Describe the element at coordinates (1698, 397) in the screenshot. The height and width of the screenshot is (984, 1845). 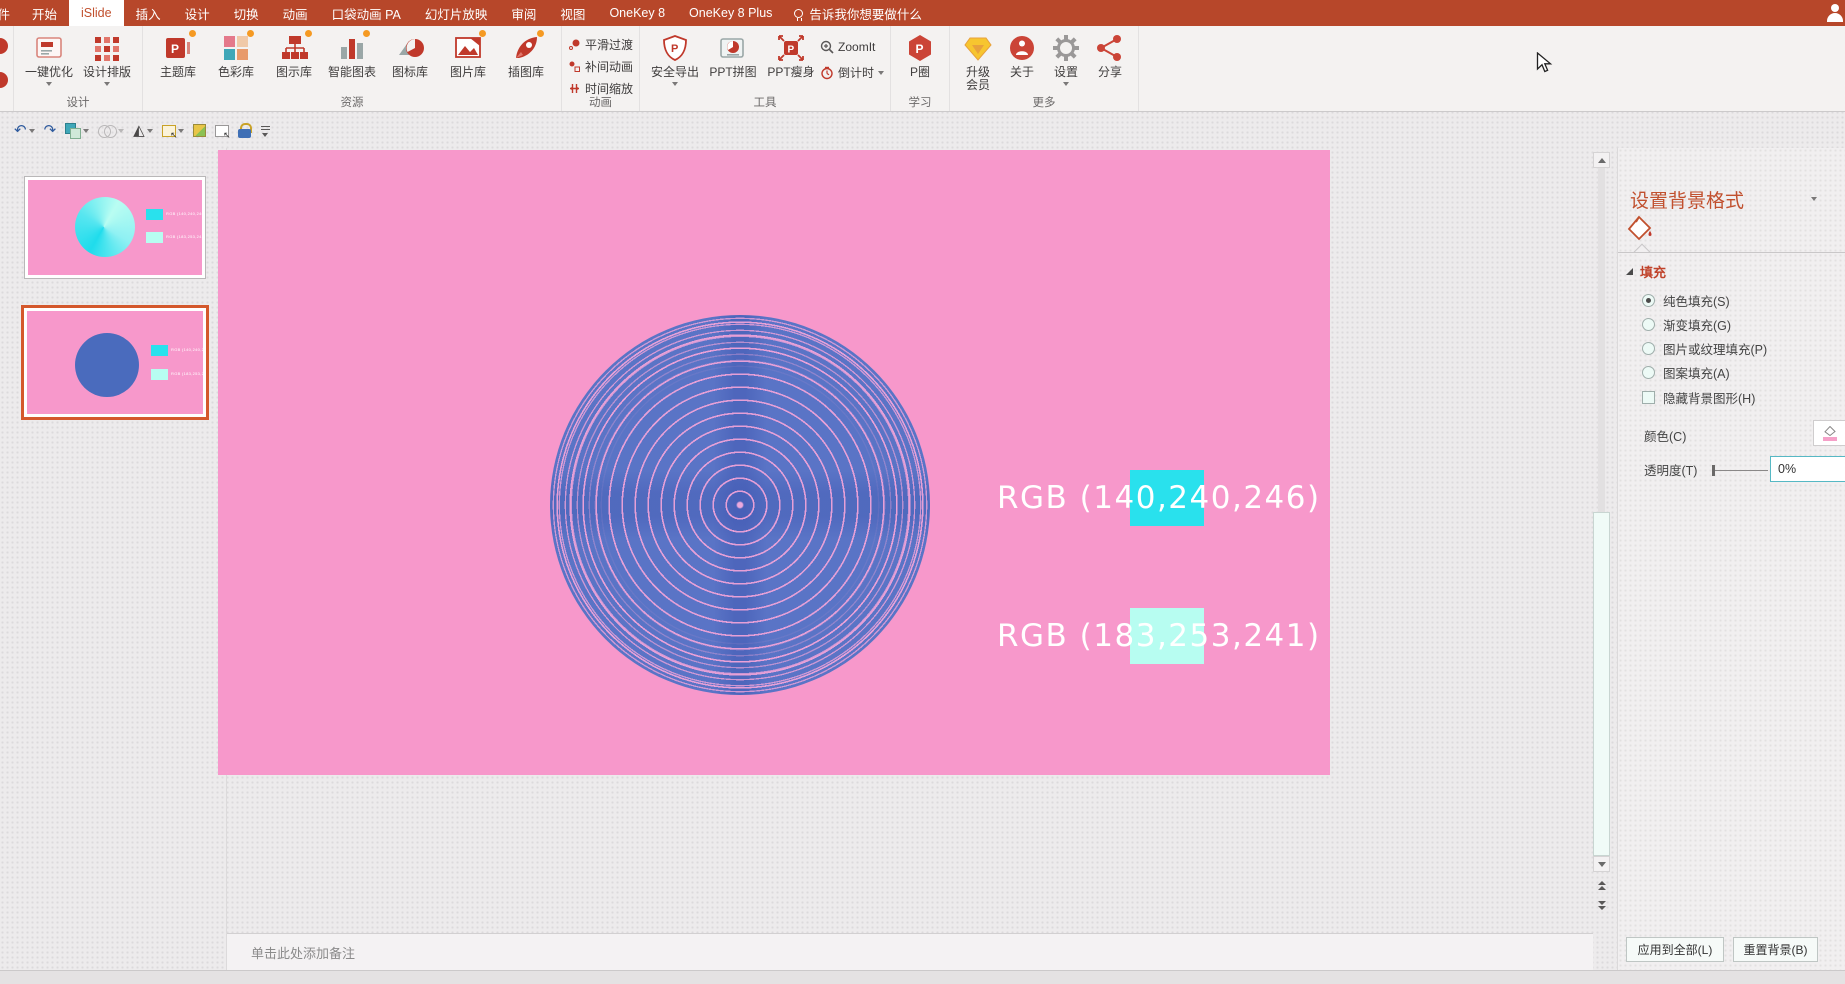
I see `hide-background-checkbox: 隐藏背景图形(H)` at that location.